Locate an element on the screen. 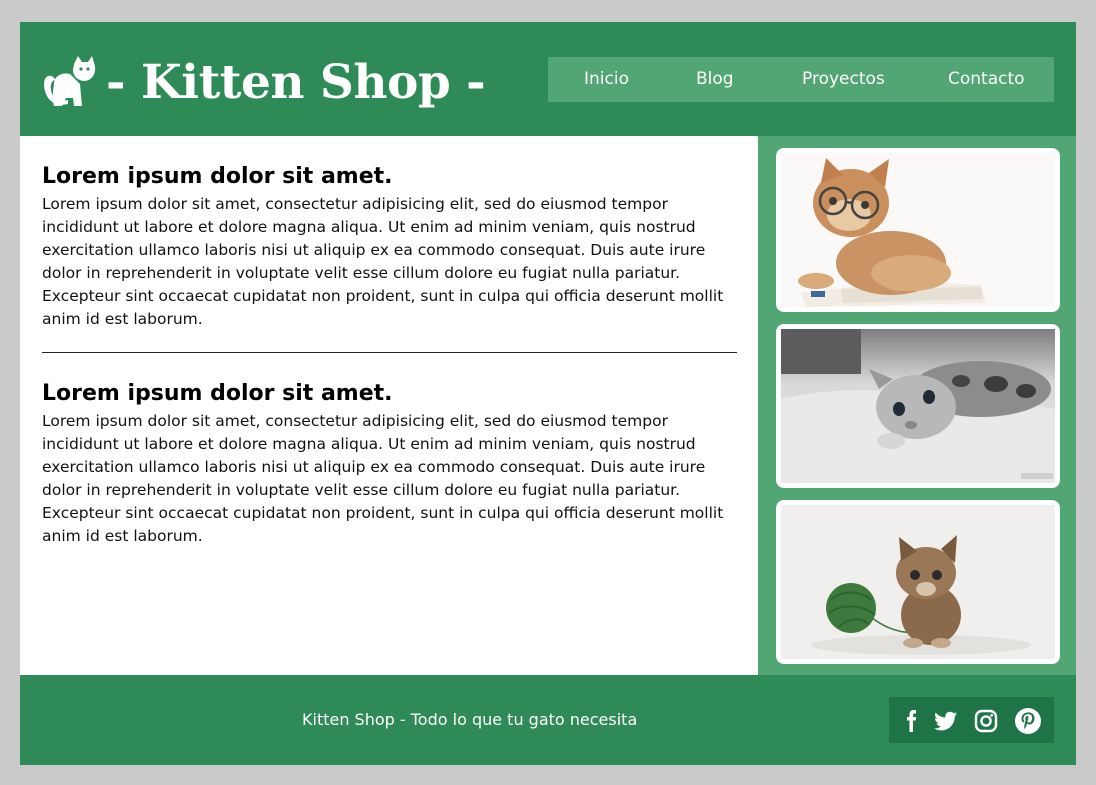 The width and height of the screenshot is (1096, 785). photo-kitten-glasses is located at coordinates (918, 230).